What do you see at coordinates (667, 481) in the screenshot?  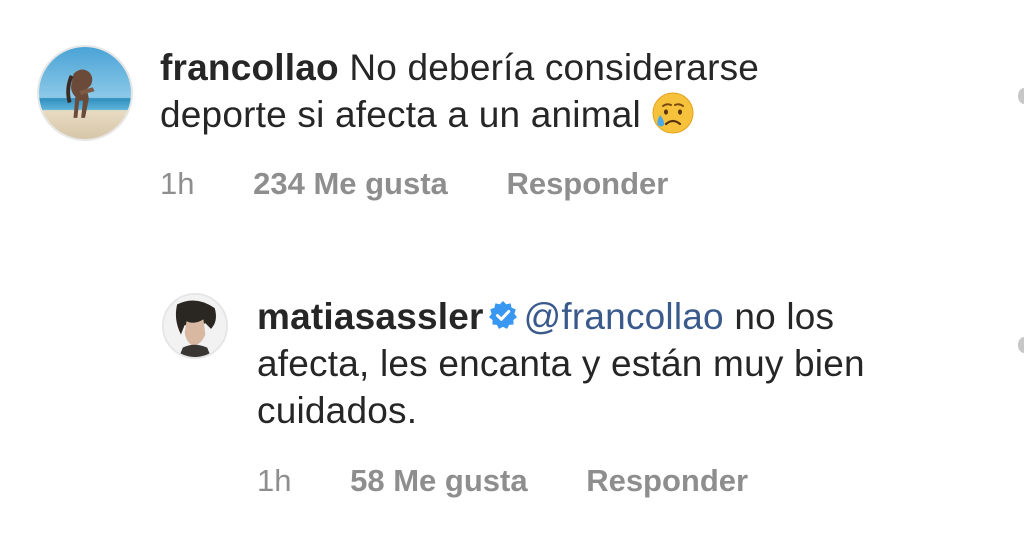 I see `comment-2-reply-button: Responder` at bounding box center [667, 481].